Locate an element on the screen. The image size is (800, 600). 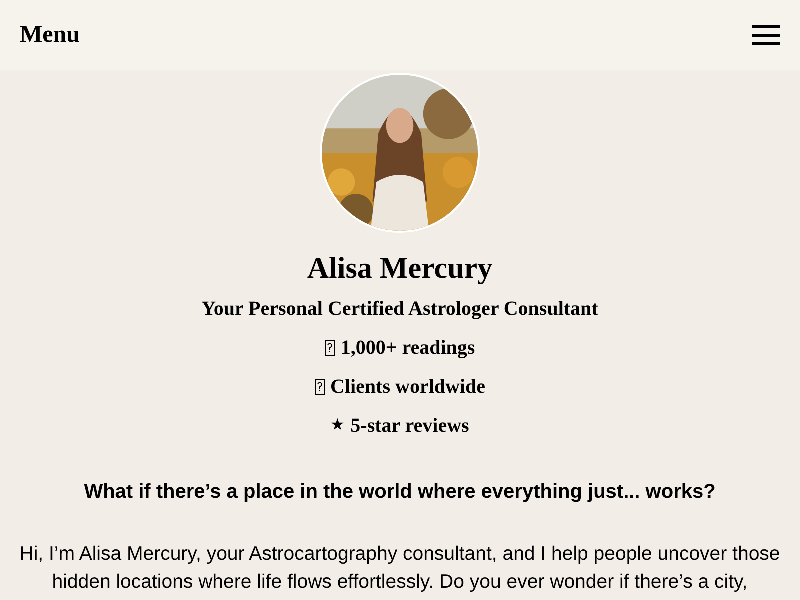
highlight-text: 1,000+ readings is located at coordinates (408, 348).